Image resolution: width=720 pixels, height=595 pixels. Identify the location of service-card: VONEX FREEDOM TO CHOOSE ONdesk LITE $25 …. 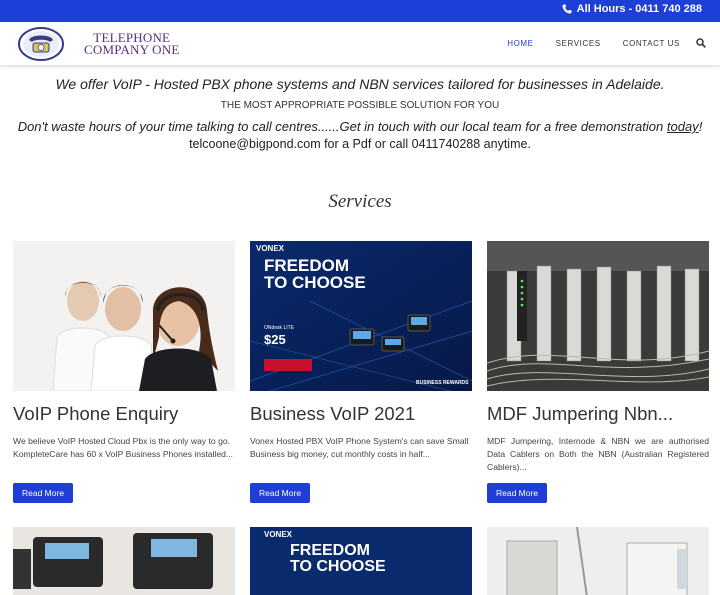
(361, 372).